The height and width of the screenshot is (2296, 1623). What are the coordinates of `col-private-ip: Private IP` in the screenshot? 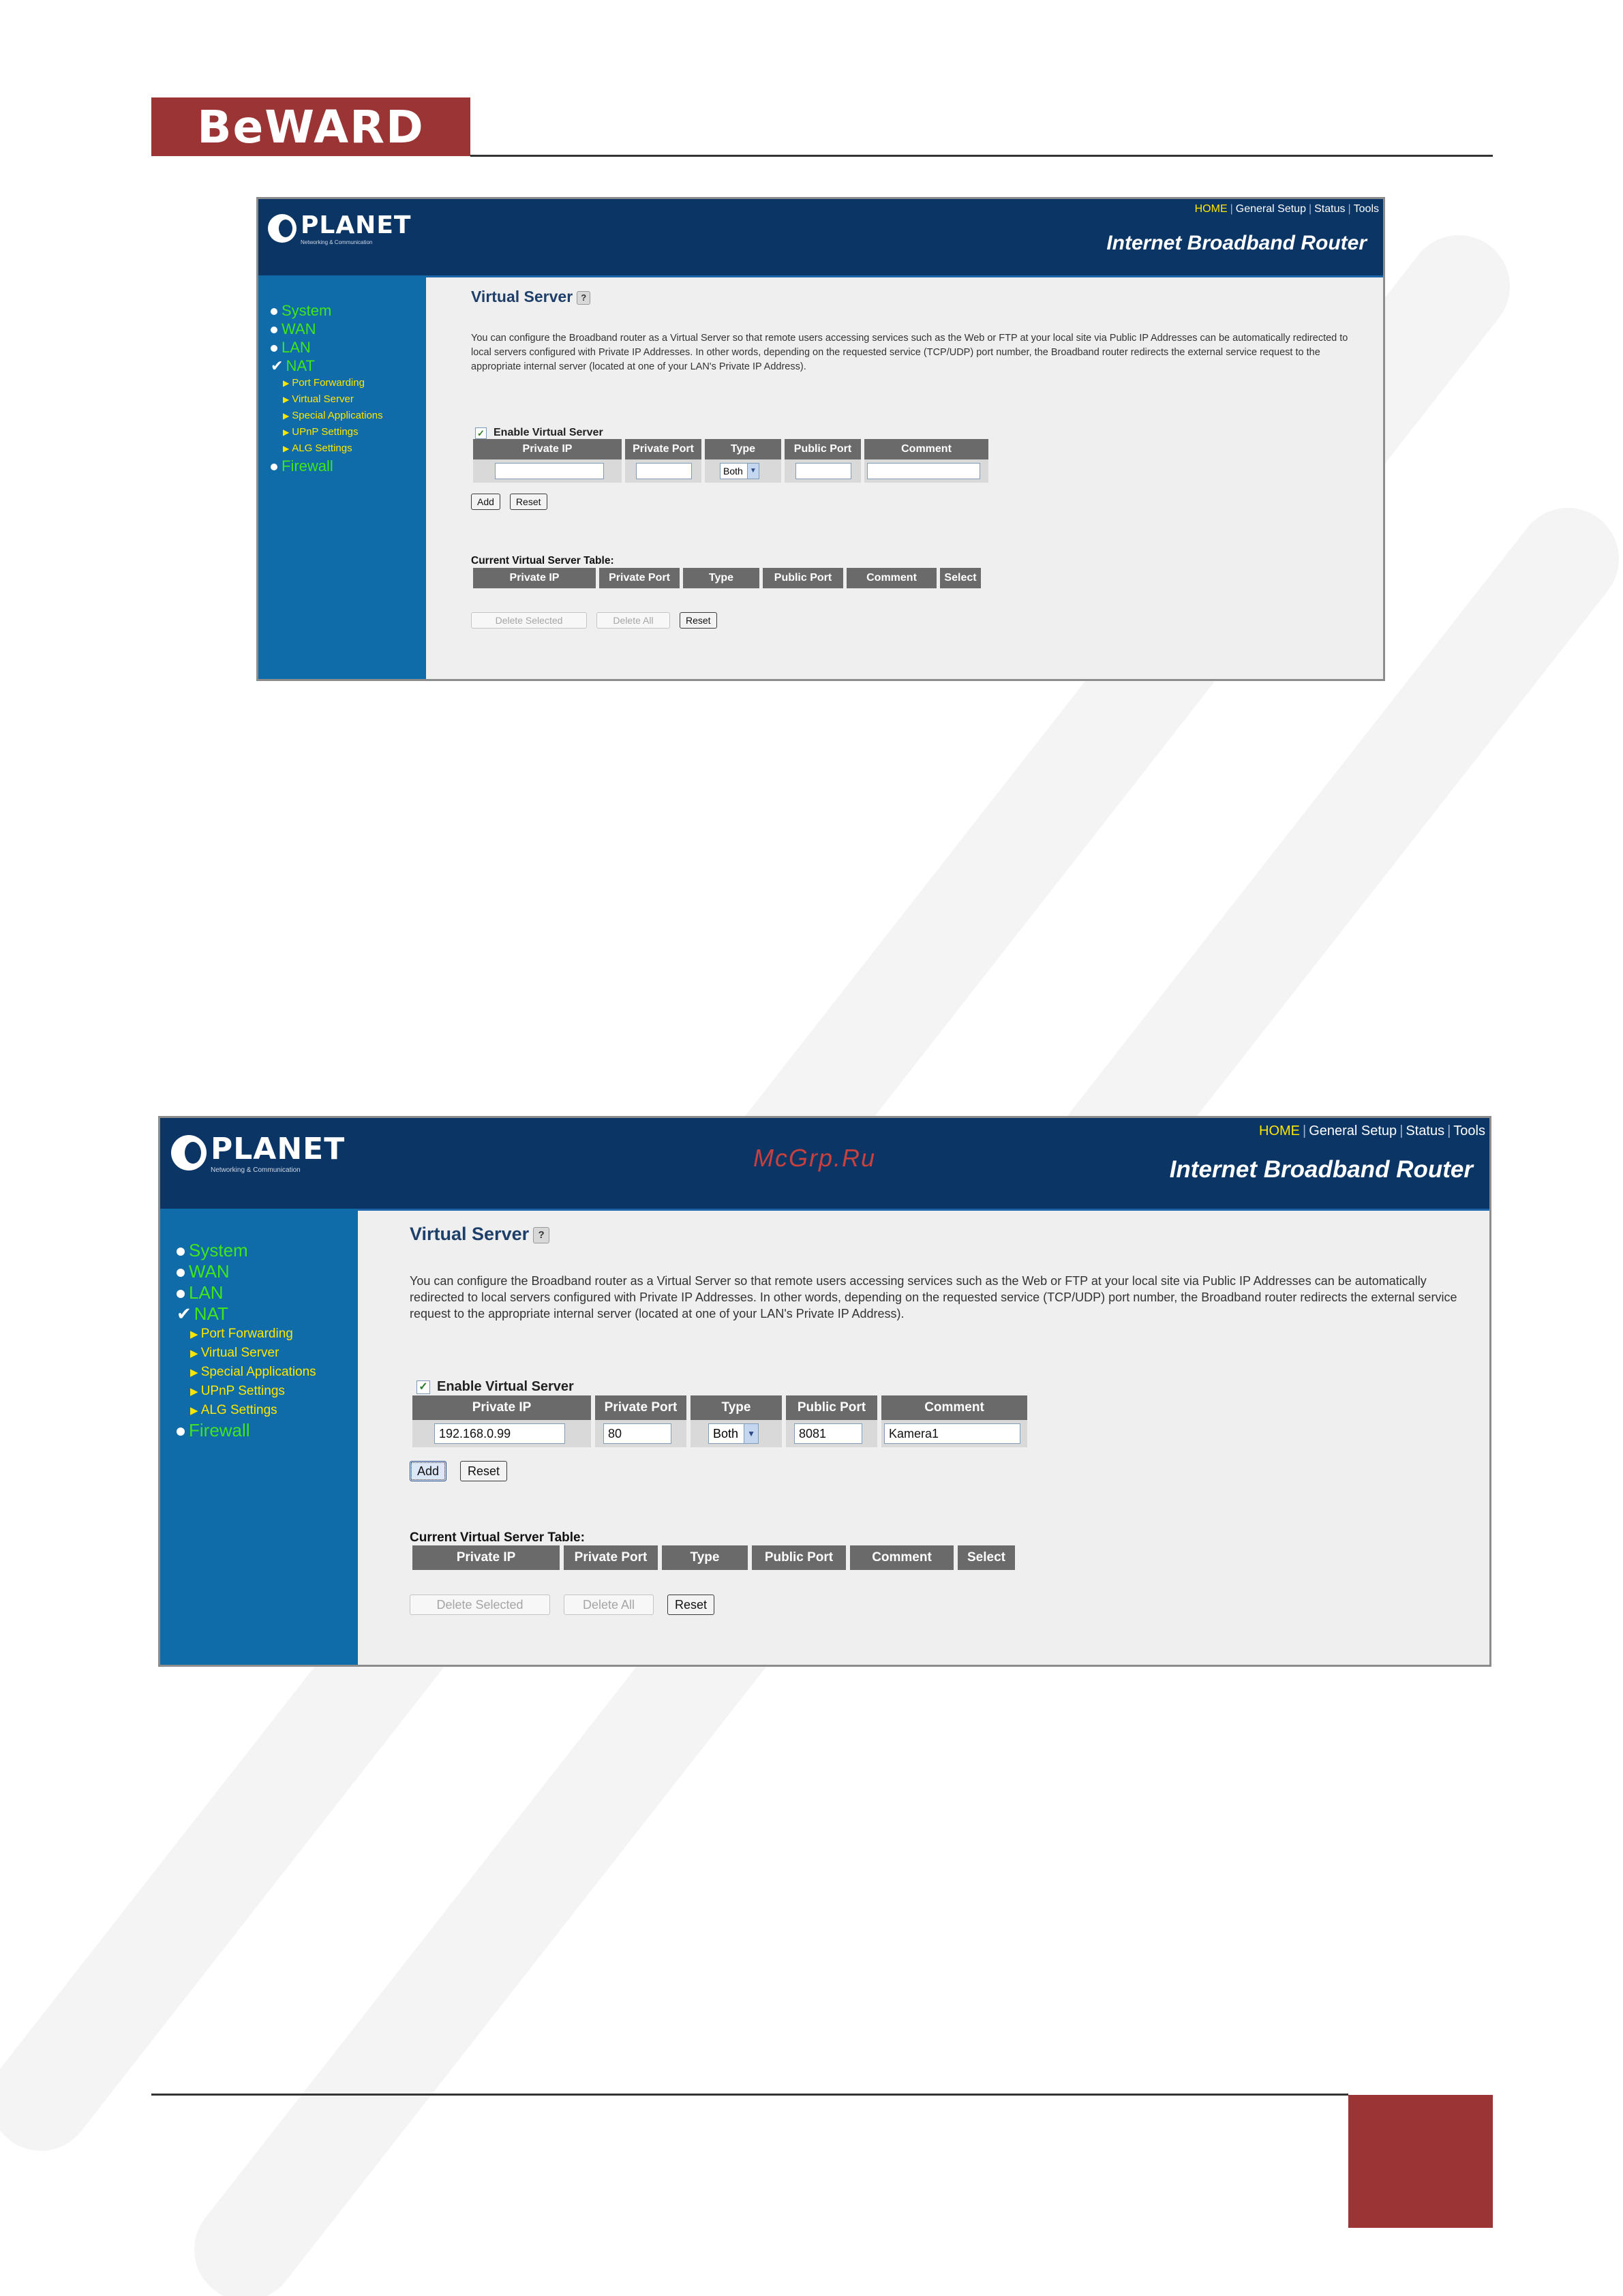 It's located at (547, 449).